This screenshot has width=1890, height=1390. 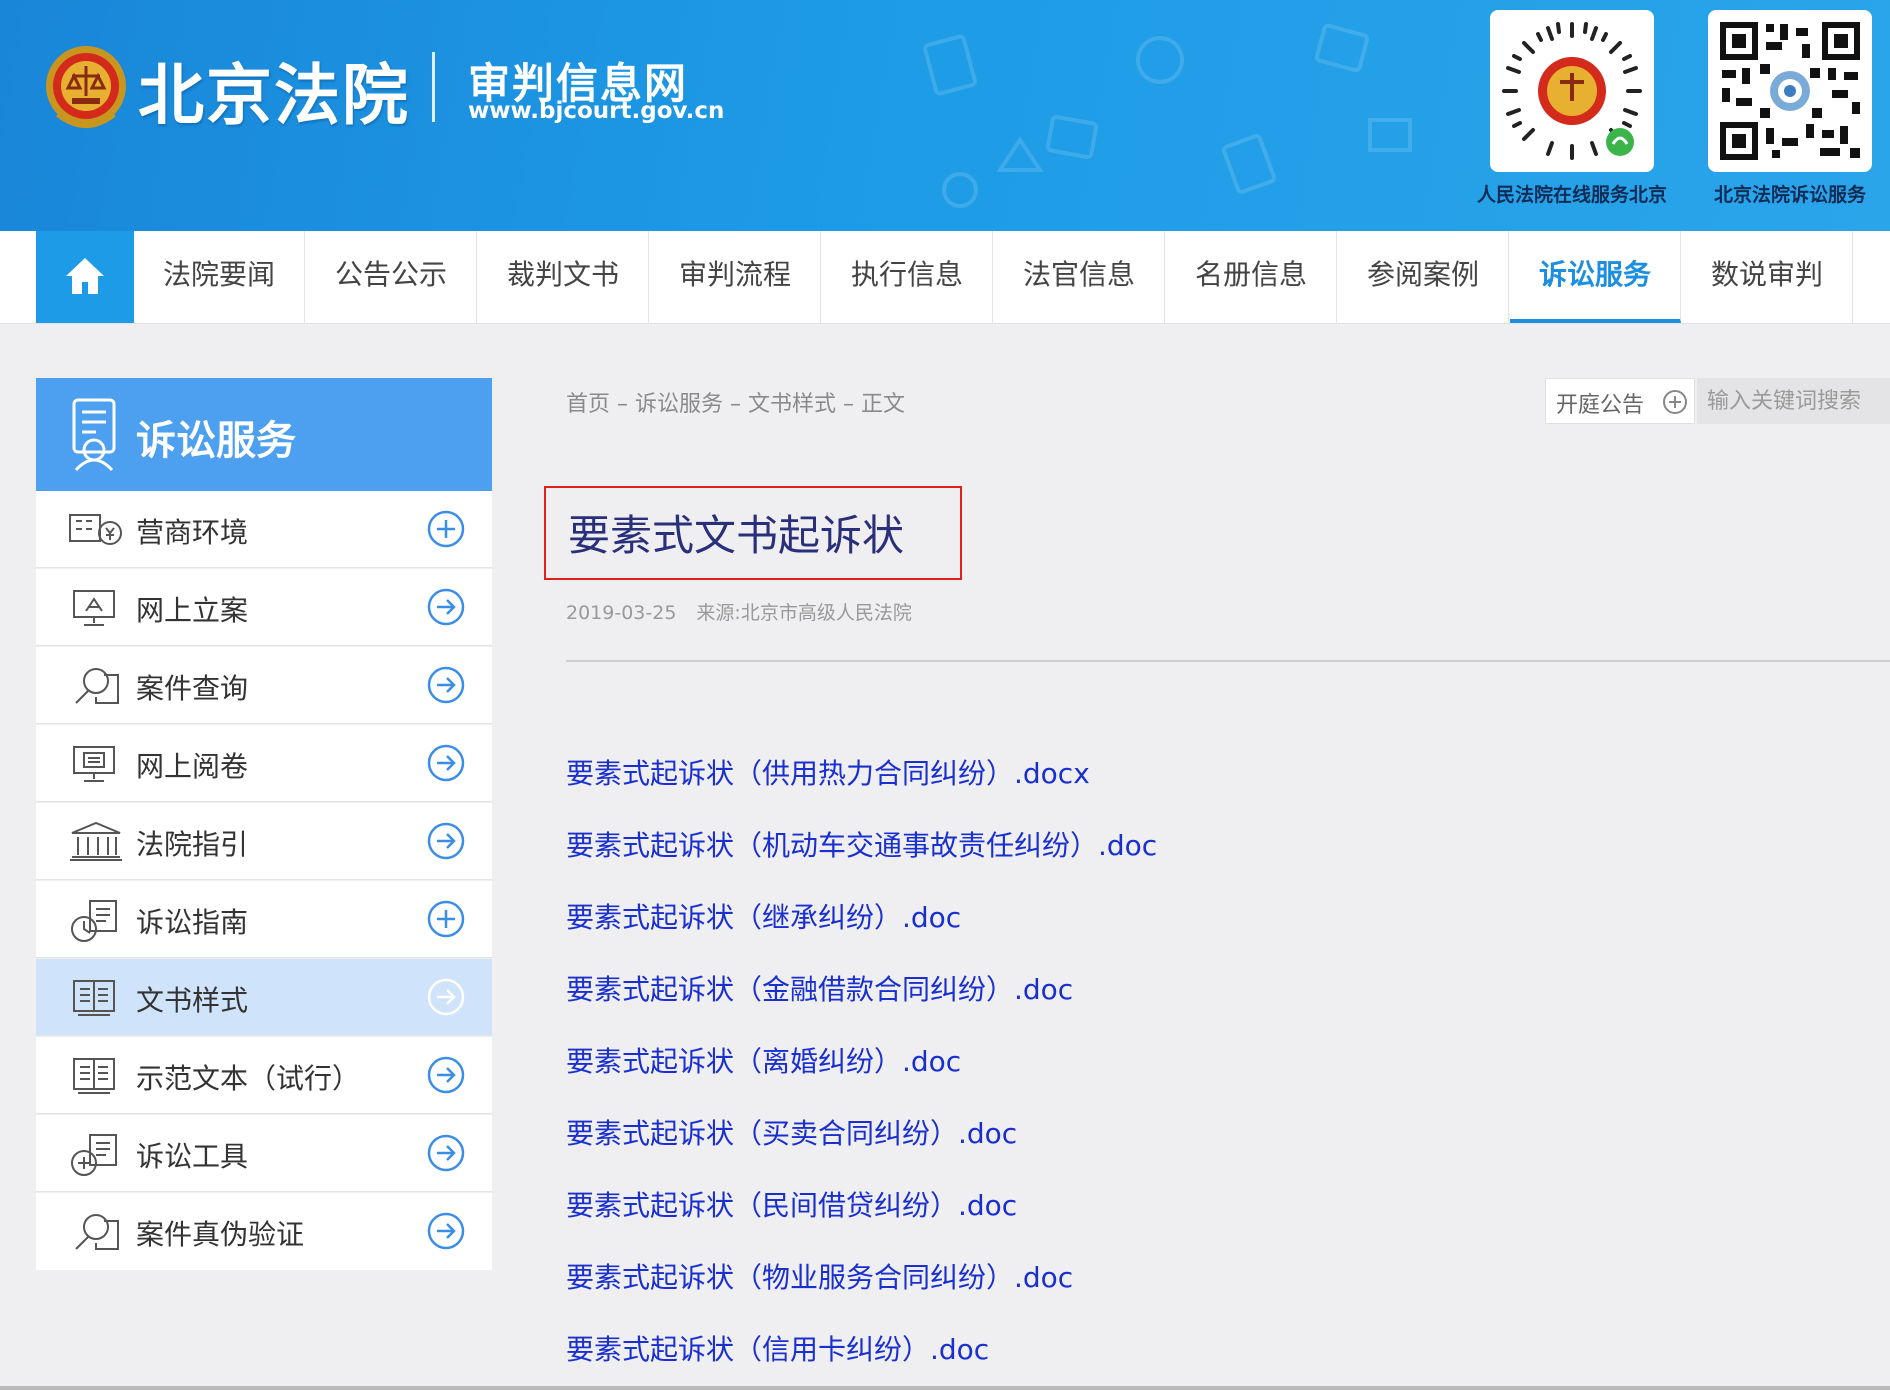 What do you see at coordinates (94, 1155) in the screenshot?
I see `litigation-tools-icon` at bounding box center [94, 1155].